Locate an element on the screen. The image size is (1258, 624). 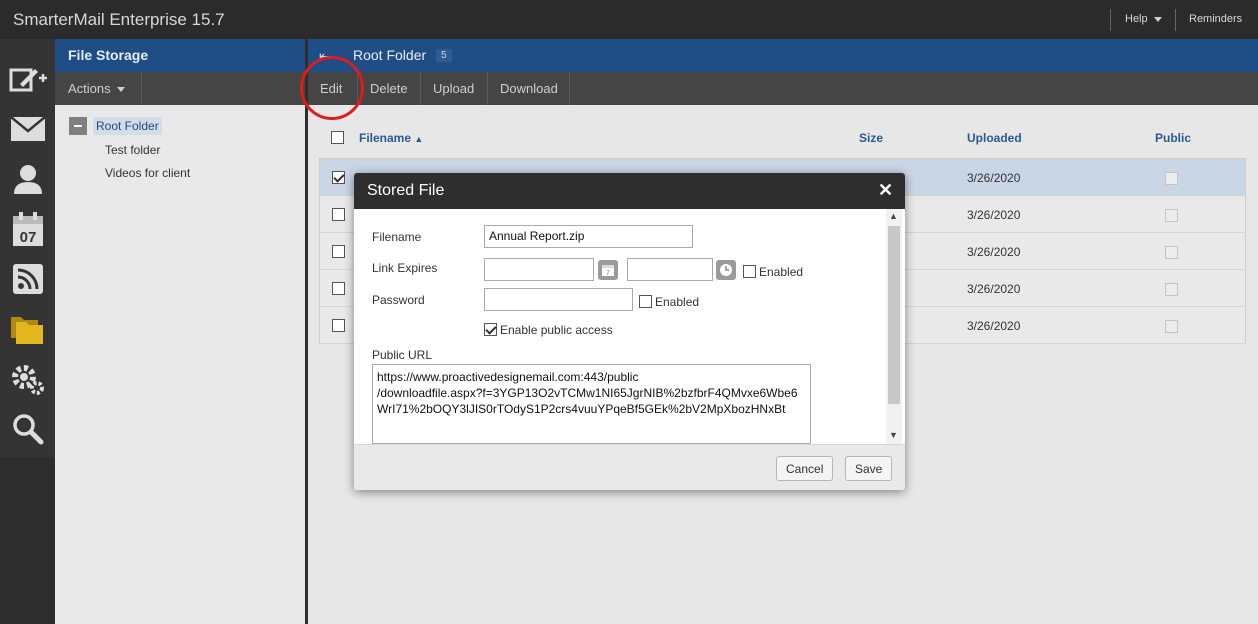
calendar-icon: 07 is located at coordinates (28, 229).